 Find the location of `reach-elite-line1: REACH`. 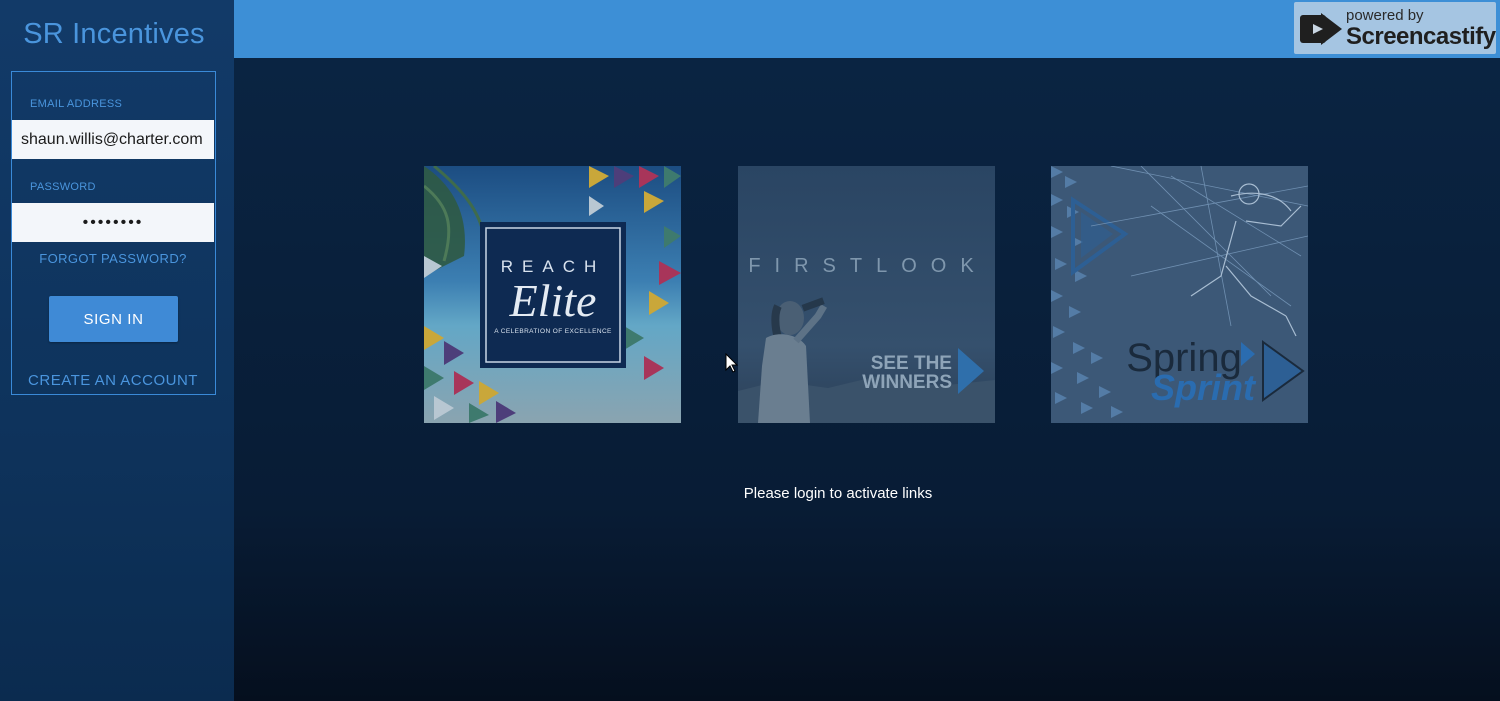

reach-elite-line1: REACH is located at coordinates (553, 266).